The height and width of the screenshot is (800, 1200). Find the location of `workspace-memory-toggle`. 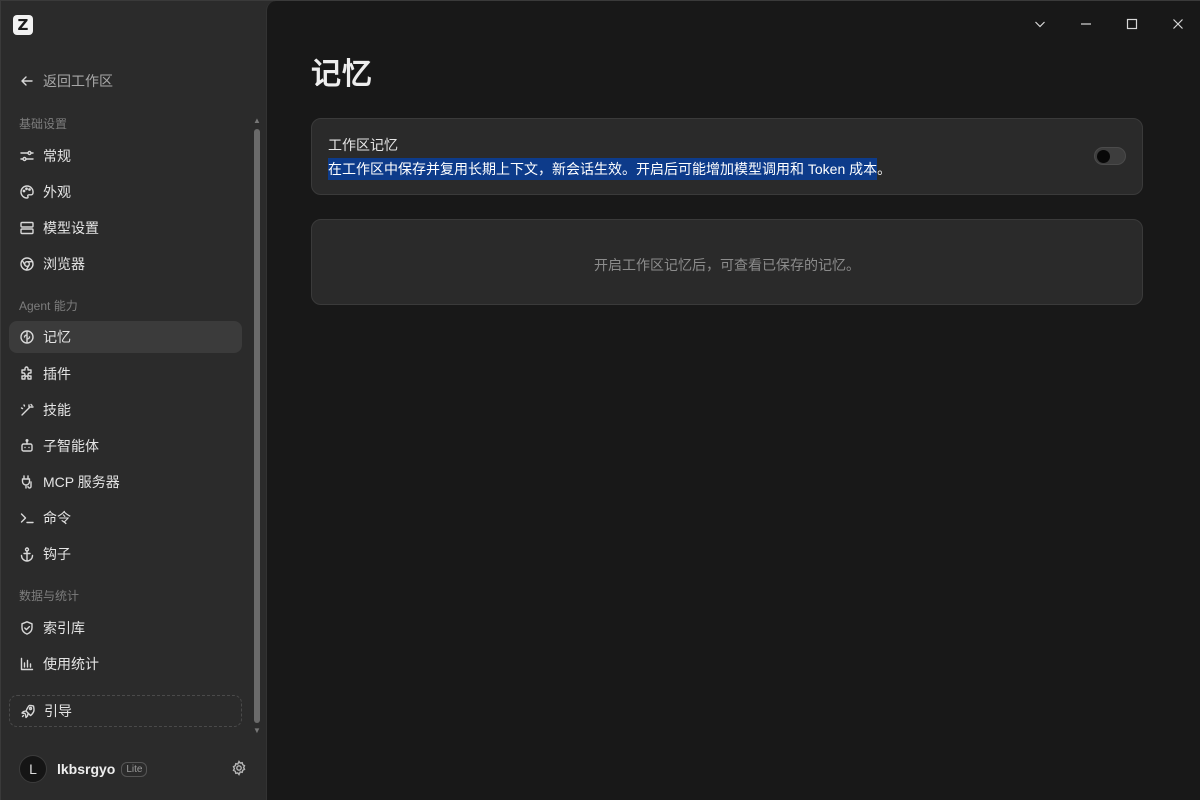

workspace-memory-toggle is located at coordinates (1110, 156).